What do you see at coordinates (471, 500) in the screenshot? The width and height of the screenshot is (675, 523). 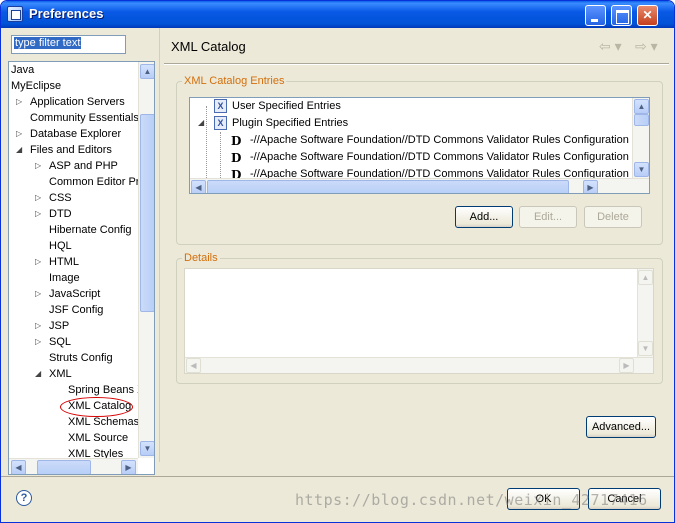 I see `watermark: https://blog.csdn.net/weixin_42717416` at bounding box center [471, 500].